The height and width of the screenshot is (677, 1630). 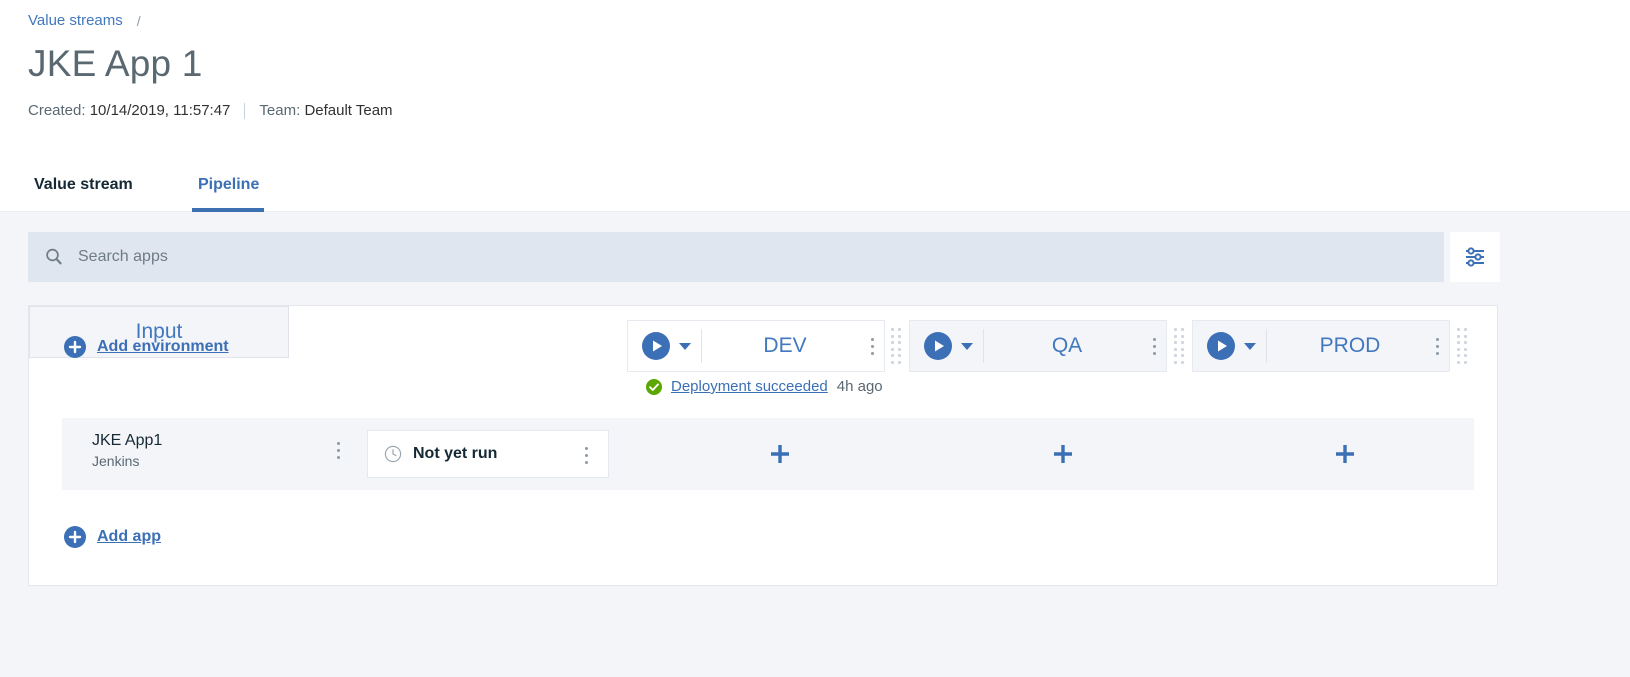 What do you see at coordinates (1462, 346) in the screenshot?
I see `environment-prod-drag-handle` at bounding box center [1462, 346].